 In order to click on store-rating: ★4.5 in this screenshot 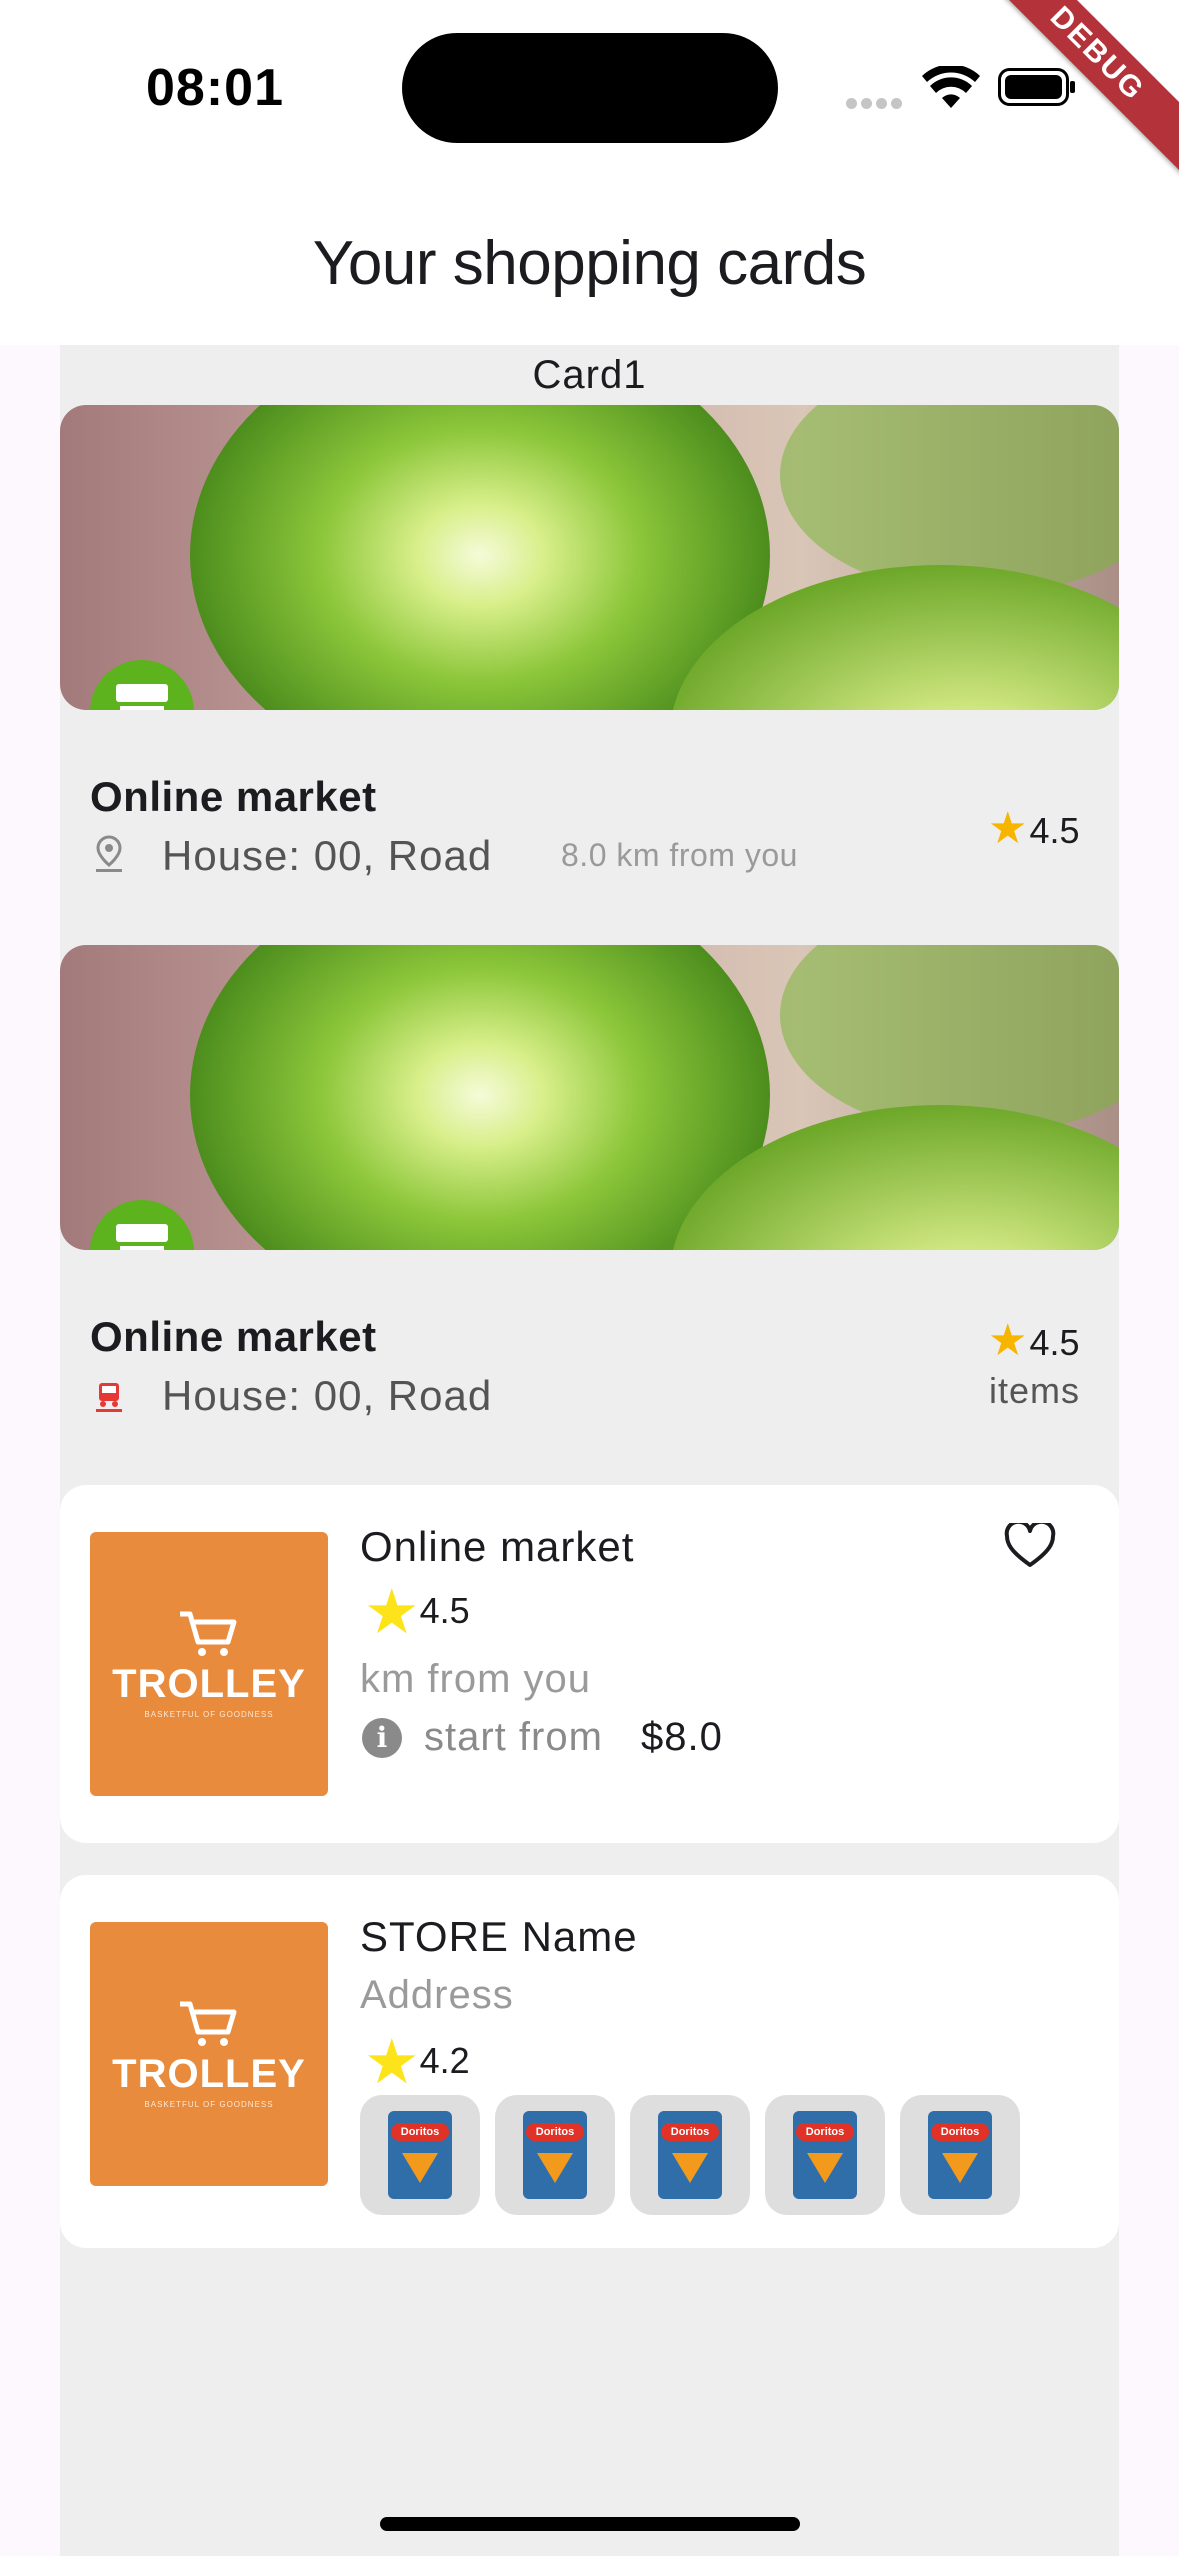, I will do `click(417, 1612)`.